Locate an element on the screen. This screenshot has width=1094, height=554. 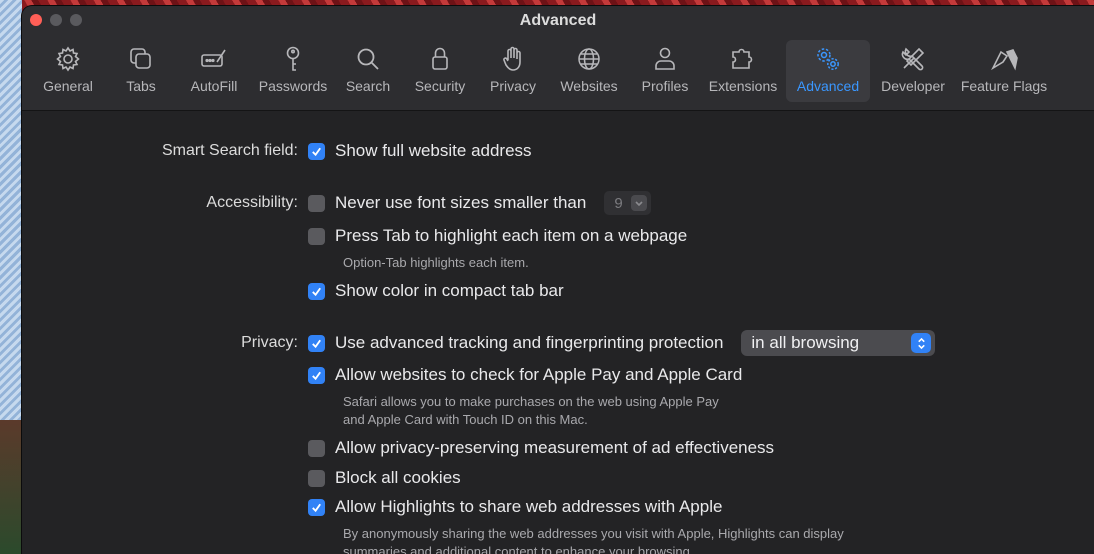
window-title: Advanced is located at coordinates (558, 20).